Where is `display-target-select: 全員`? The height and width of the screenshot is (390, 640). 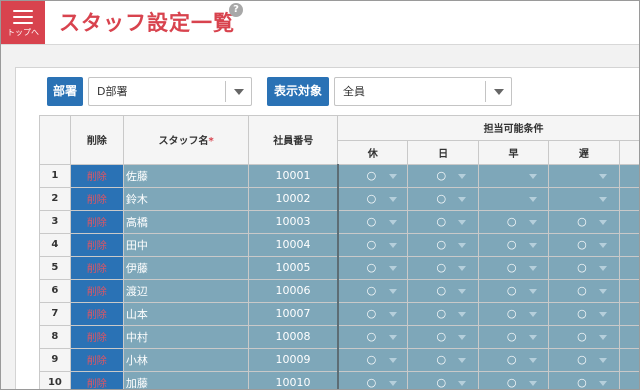 display-target-select: 全員 is located at coordinates (423, 91).